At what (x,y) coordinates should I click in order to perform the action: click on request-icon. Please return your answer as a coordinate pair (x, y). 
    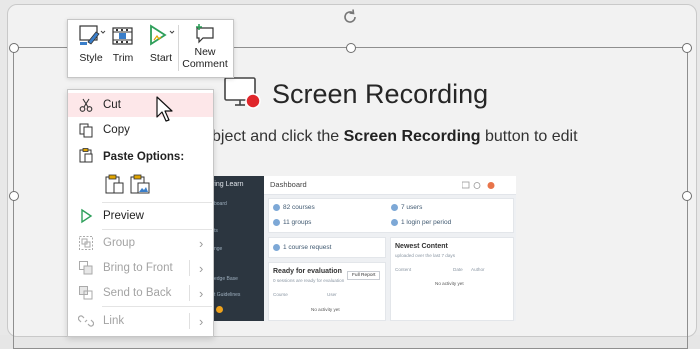
    Looking at the image, I should click on (276, 247).